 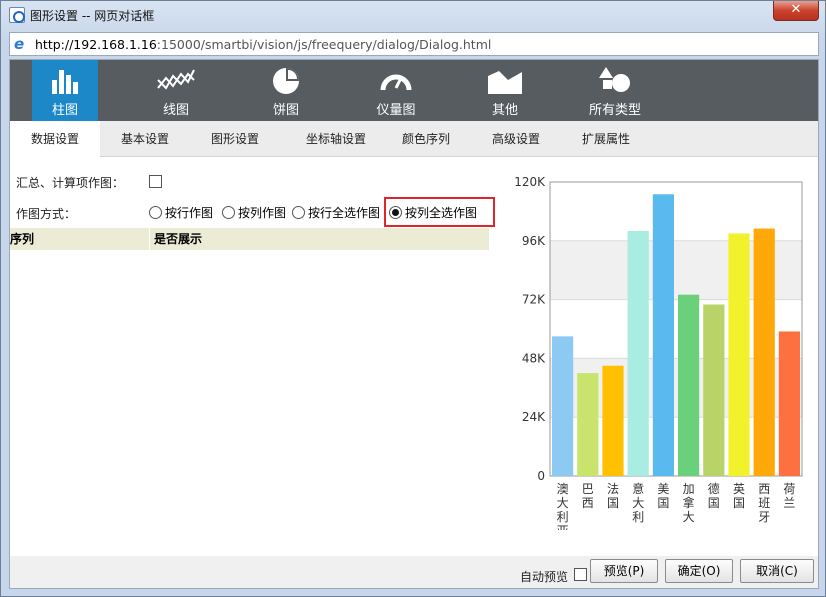 What do you see at coordinates (149, 239) in the screenshot?
I see `column-divider` at bounding box center [149, 239].